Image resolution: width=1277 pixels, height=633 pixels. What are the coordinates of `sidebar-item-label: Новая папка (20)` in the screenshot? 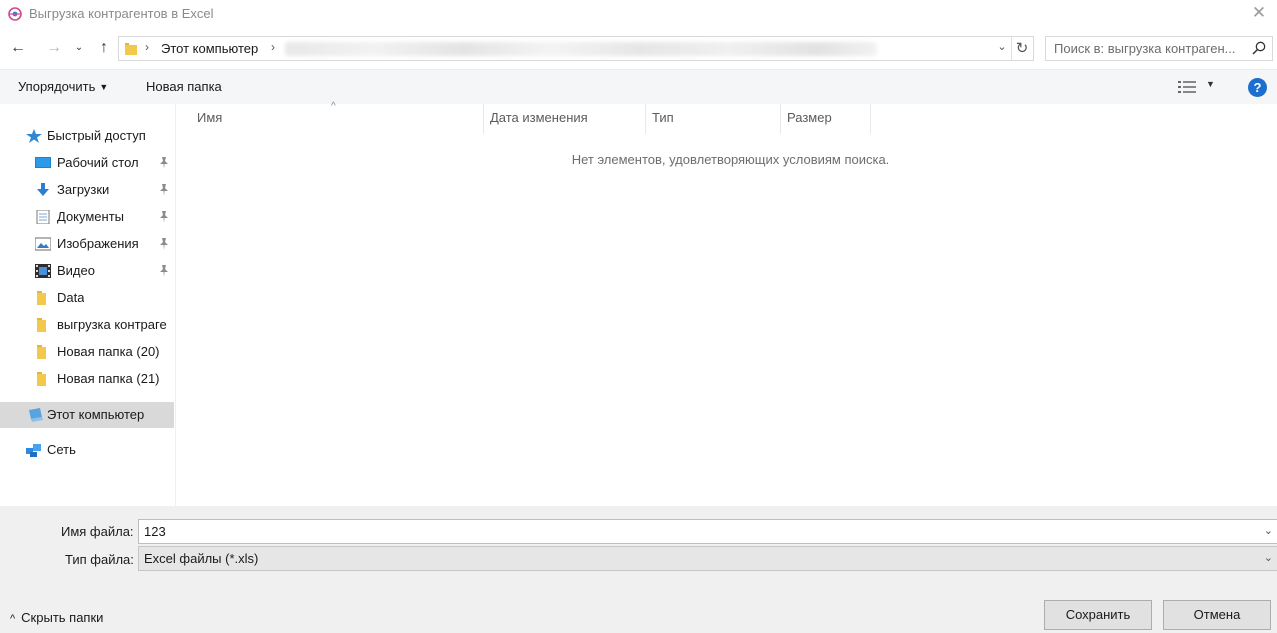 It's located at (108, 351).